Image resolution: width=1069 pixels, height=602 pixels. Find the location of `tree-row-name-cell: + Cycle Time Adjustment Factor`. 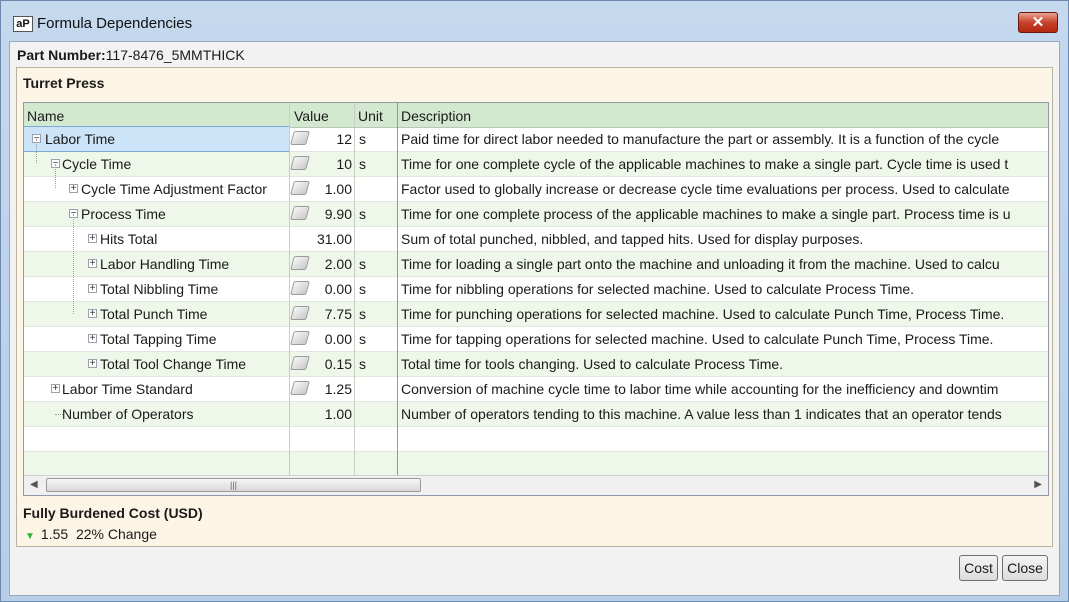

tree-row-name-cell: + Cycle Time Adjustment Factor is located at coordinates (156, 189).